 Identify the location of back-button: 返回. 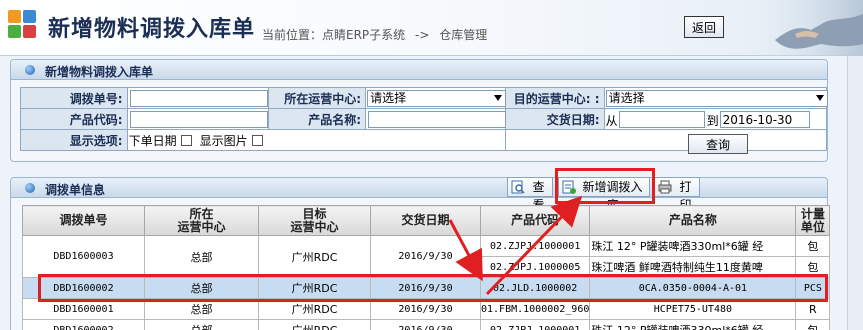
(704, 27).